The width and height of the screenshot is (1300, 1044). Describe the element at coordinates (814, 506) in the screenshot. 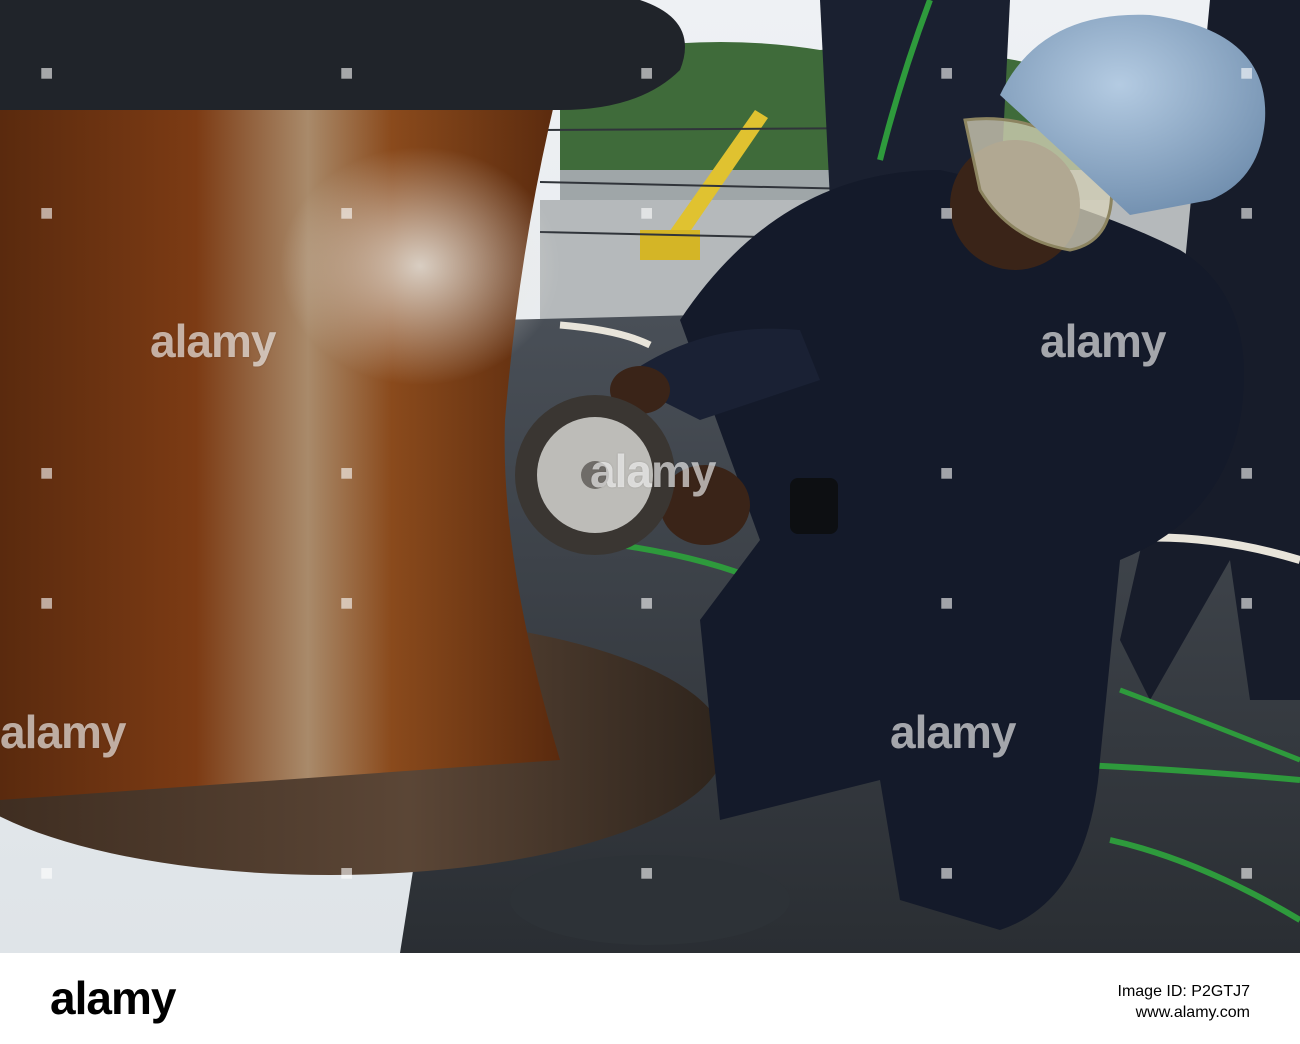

I see `wristwatch` at that location.